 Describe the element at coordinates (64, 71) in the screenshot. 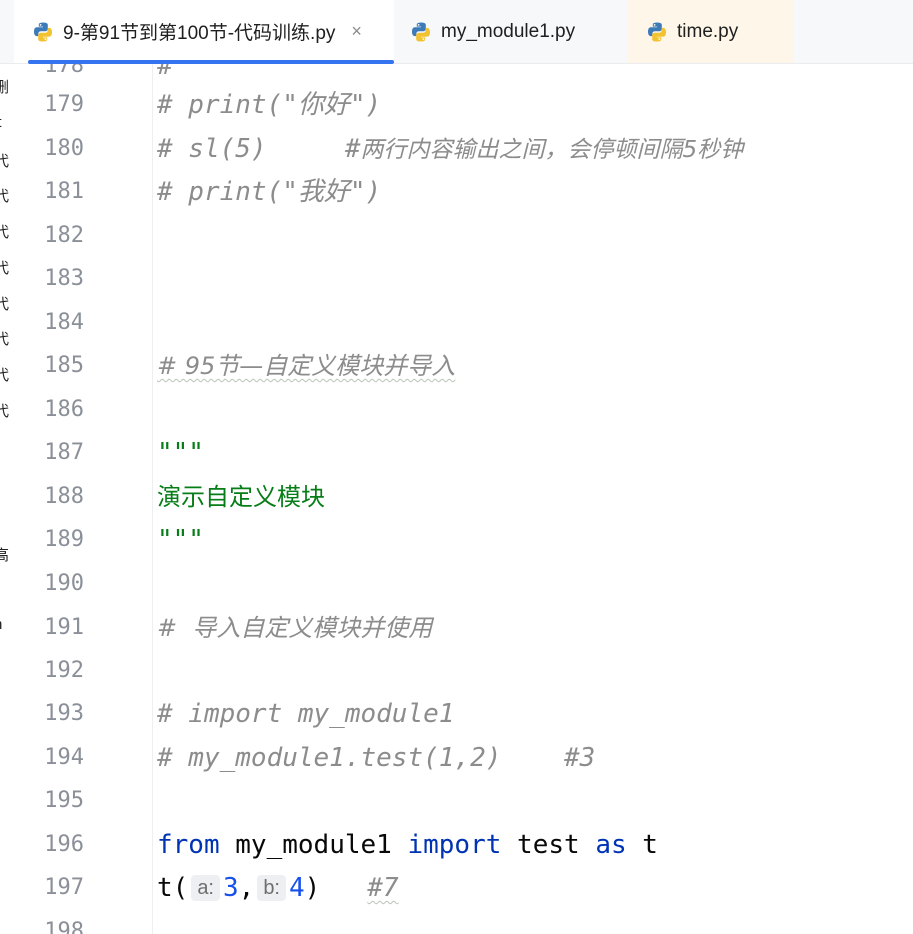

I see `line-number: 178` at that location.